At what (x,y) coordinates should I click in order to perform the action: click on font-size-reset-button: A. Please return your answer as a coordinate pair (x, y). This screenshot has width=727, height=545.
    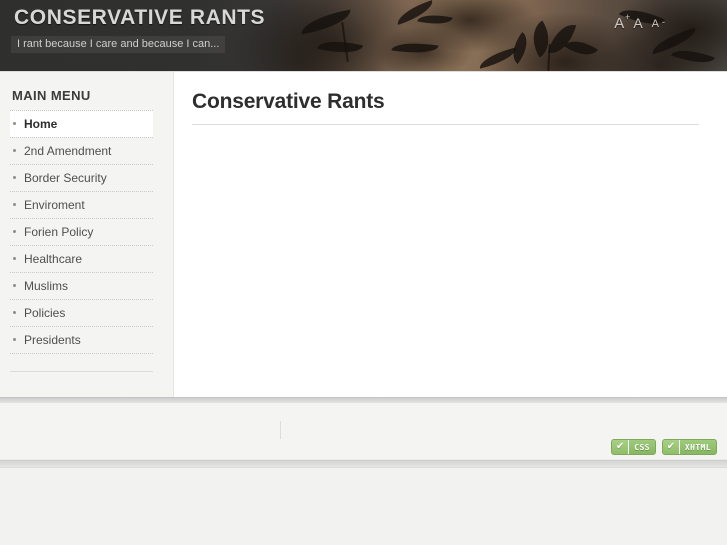
    Looking at the image, I should click on (637, 23).